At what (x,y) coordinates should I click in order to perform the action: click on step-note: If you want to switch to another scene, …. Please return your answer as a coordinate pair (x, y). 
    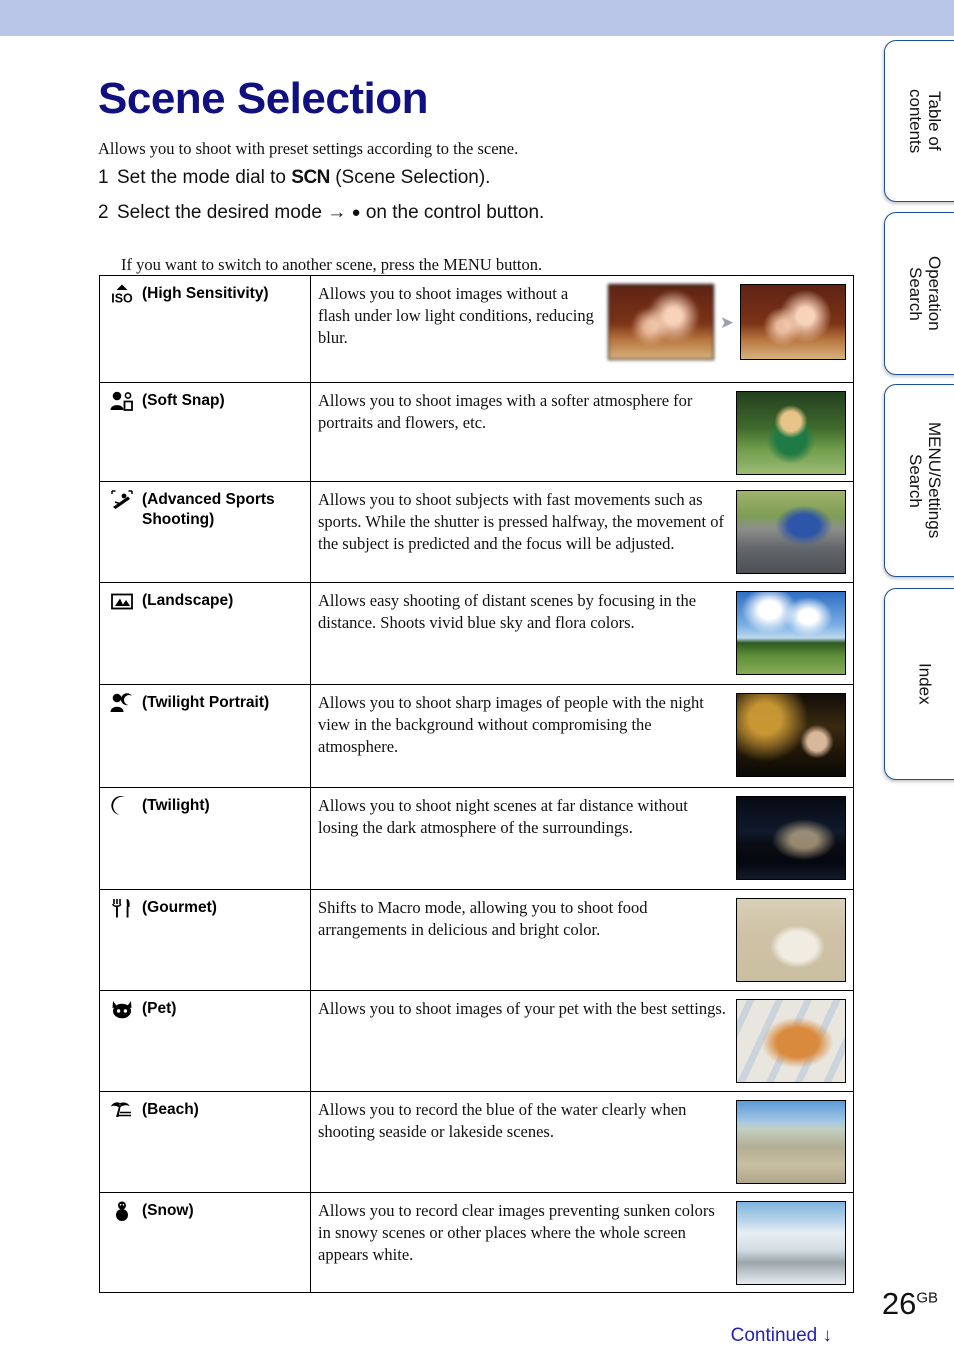
    Looking at the image, I should click on (332, 264).